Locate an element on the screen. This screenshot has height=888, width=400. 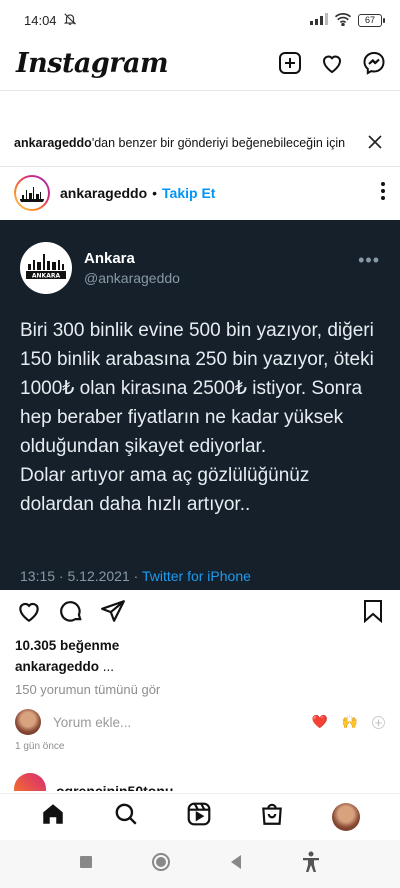
battery-icon: 67 is located at coordinates (371, 20).